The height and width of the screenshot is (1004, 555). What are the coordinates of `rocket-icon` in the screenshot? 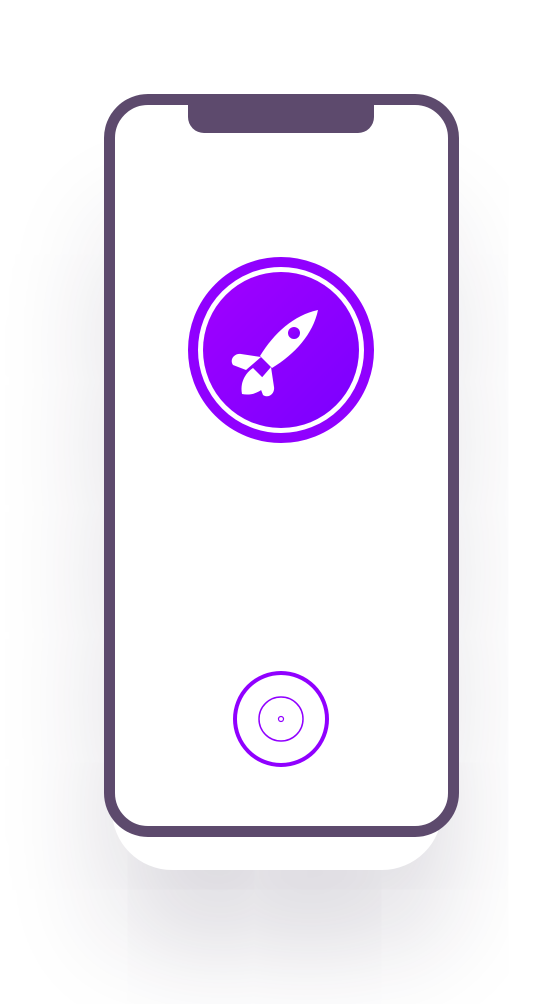 It's located at (281, 350).